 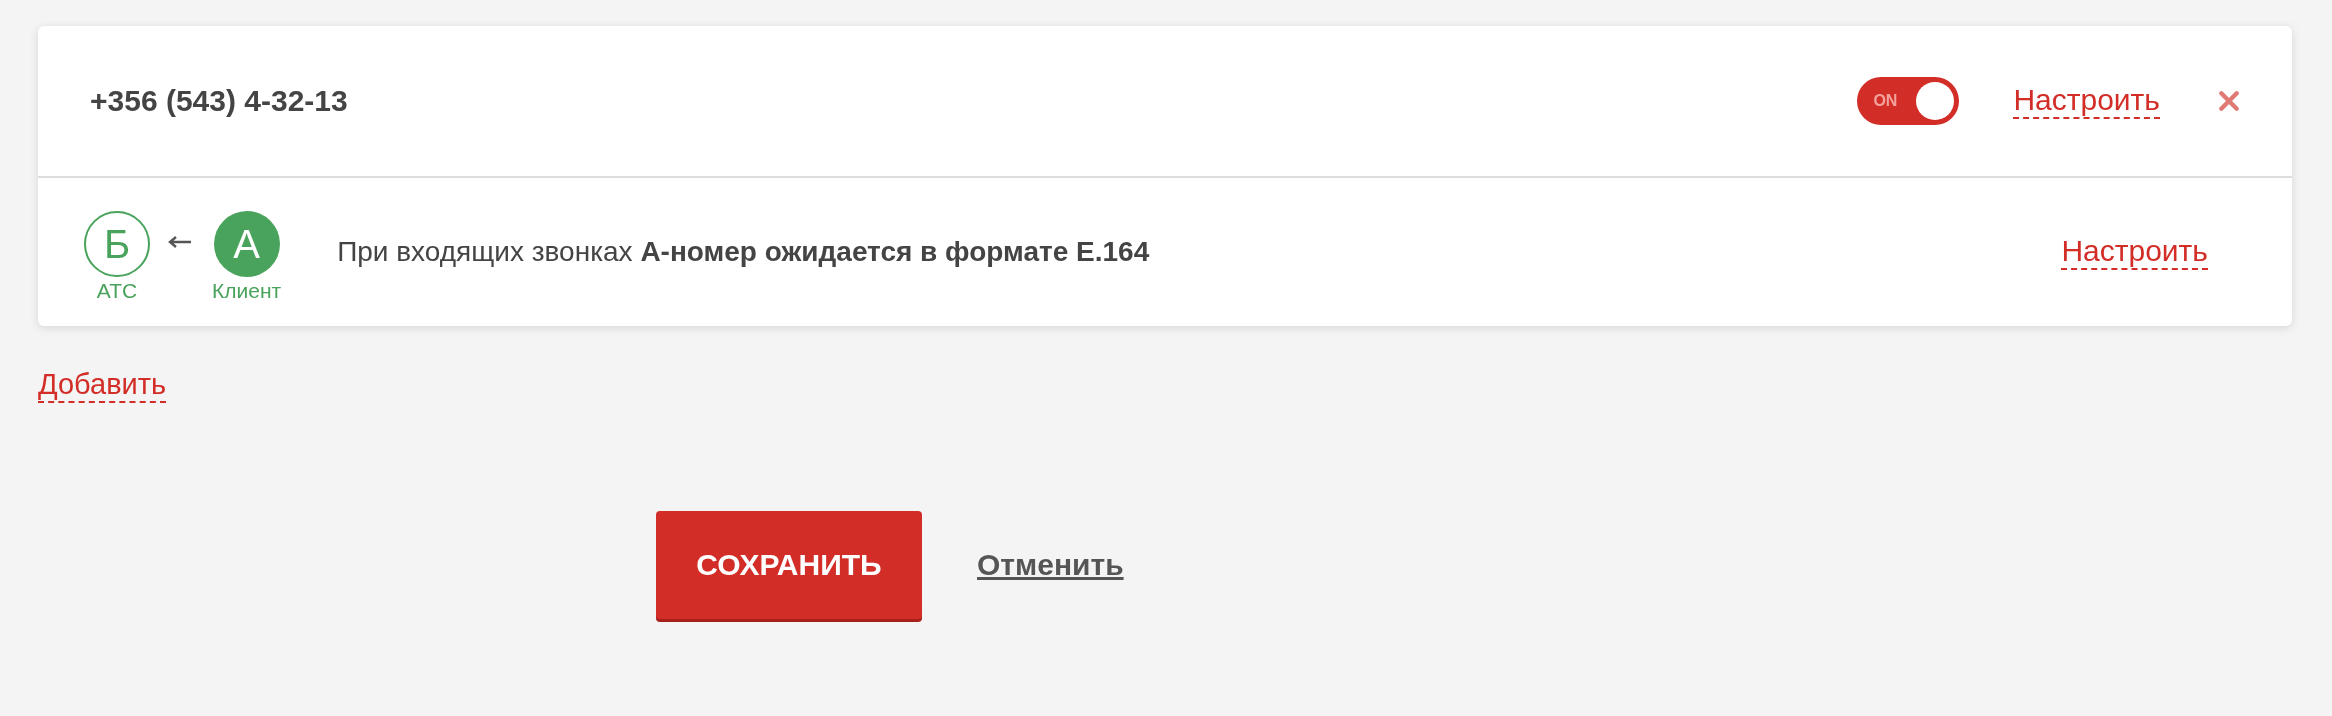 I want to click on letter-badge: Б, so click(x=117, y=244).